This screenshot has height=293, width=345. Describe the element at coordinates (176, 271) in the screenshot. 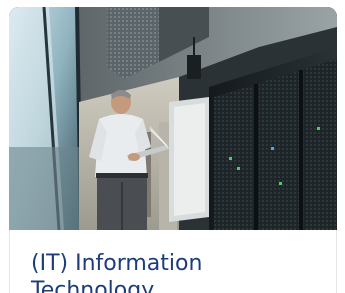

I see `card-title: (IT) Information Technology` at that location.